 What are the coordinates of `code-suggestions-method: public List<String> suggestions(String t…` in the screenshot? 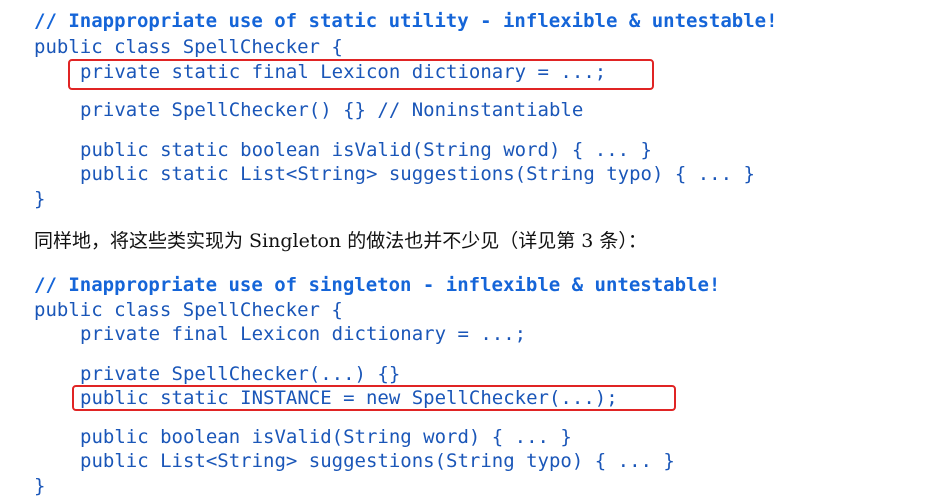 It's located at (377, 461).